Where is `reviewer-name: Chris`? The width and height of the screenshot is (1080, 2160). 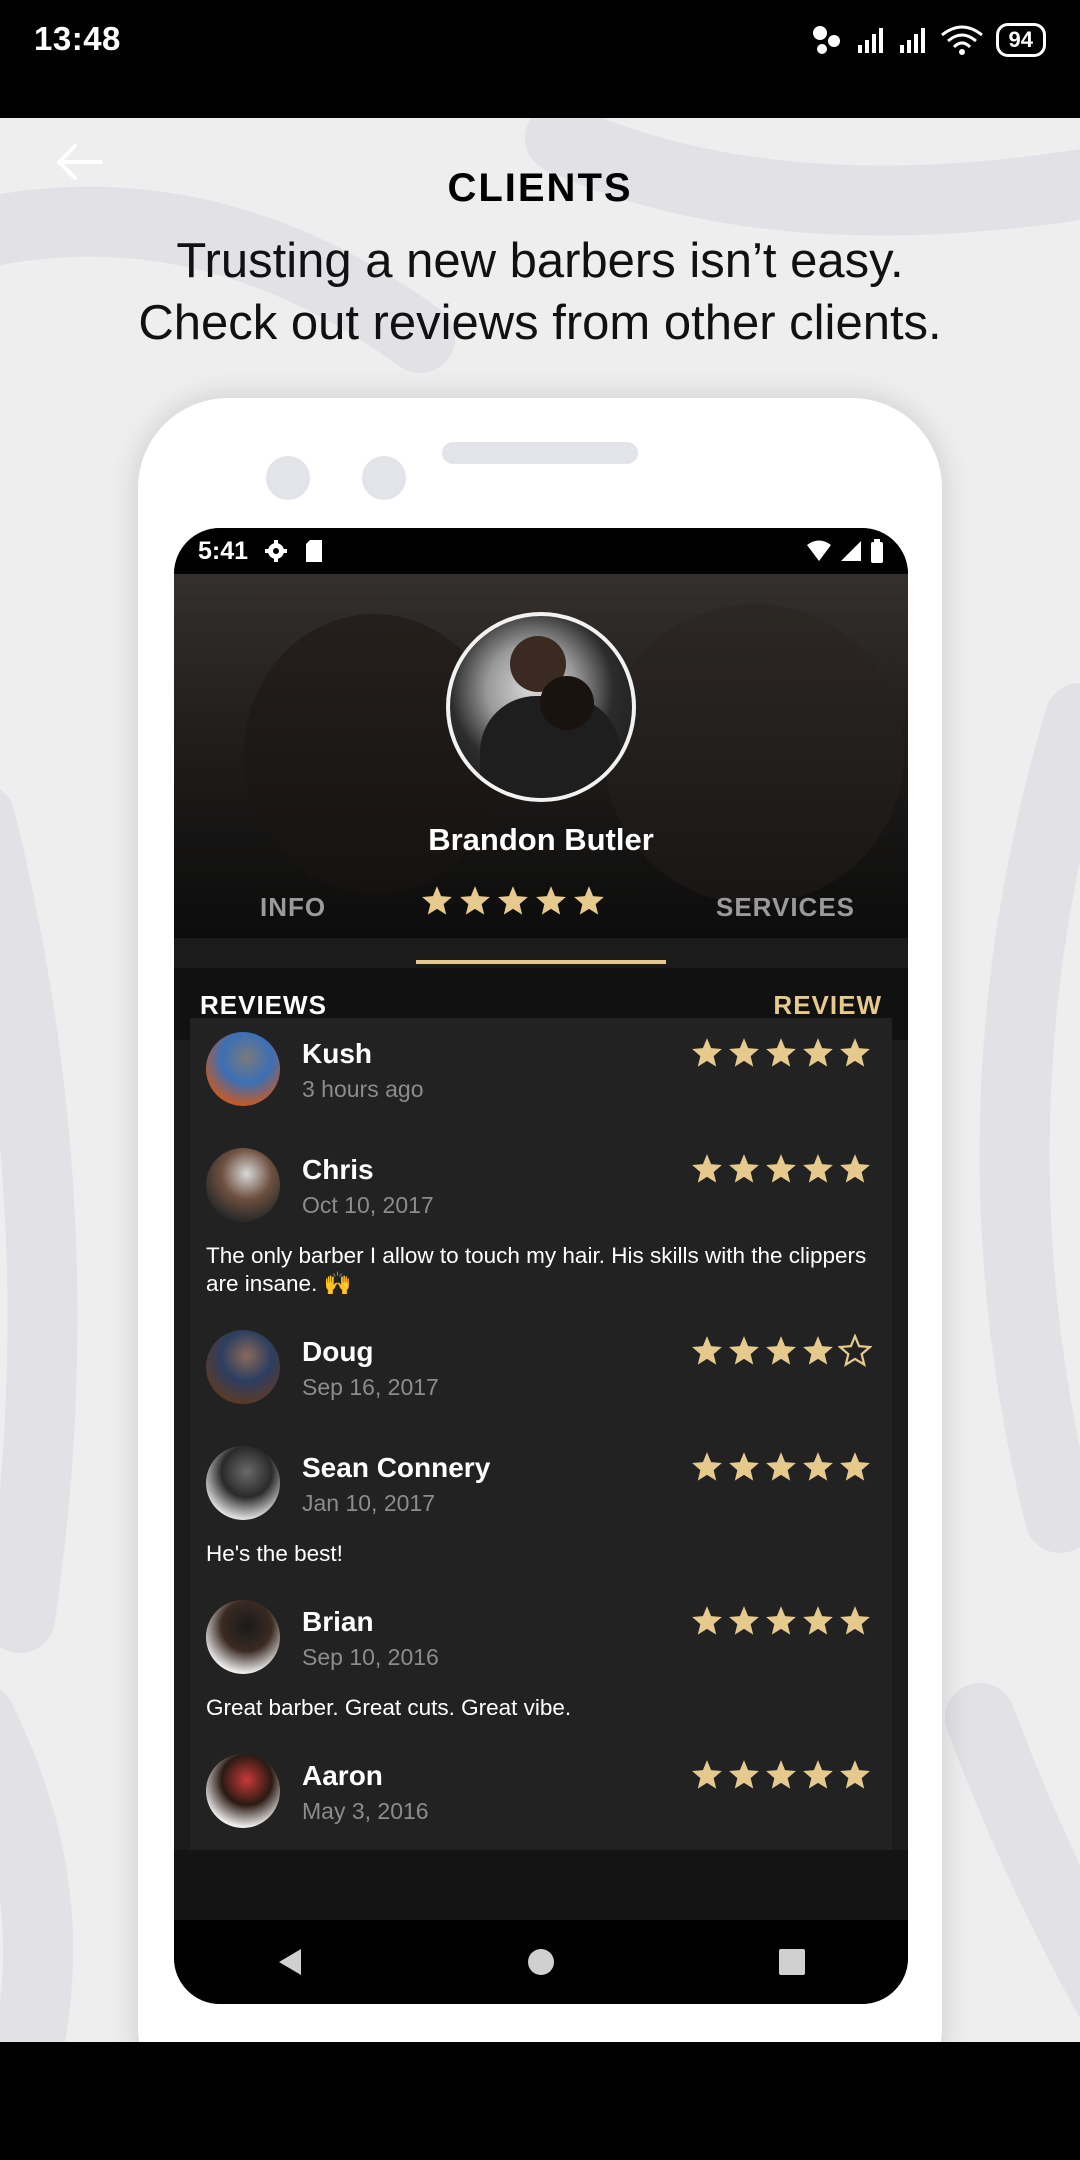
reviewer-name: Chris is located at coordinates (338, 1169).